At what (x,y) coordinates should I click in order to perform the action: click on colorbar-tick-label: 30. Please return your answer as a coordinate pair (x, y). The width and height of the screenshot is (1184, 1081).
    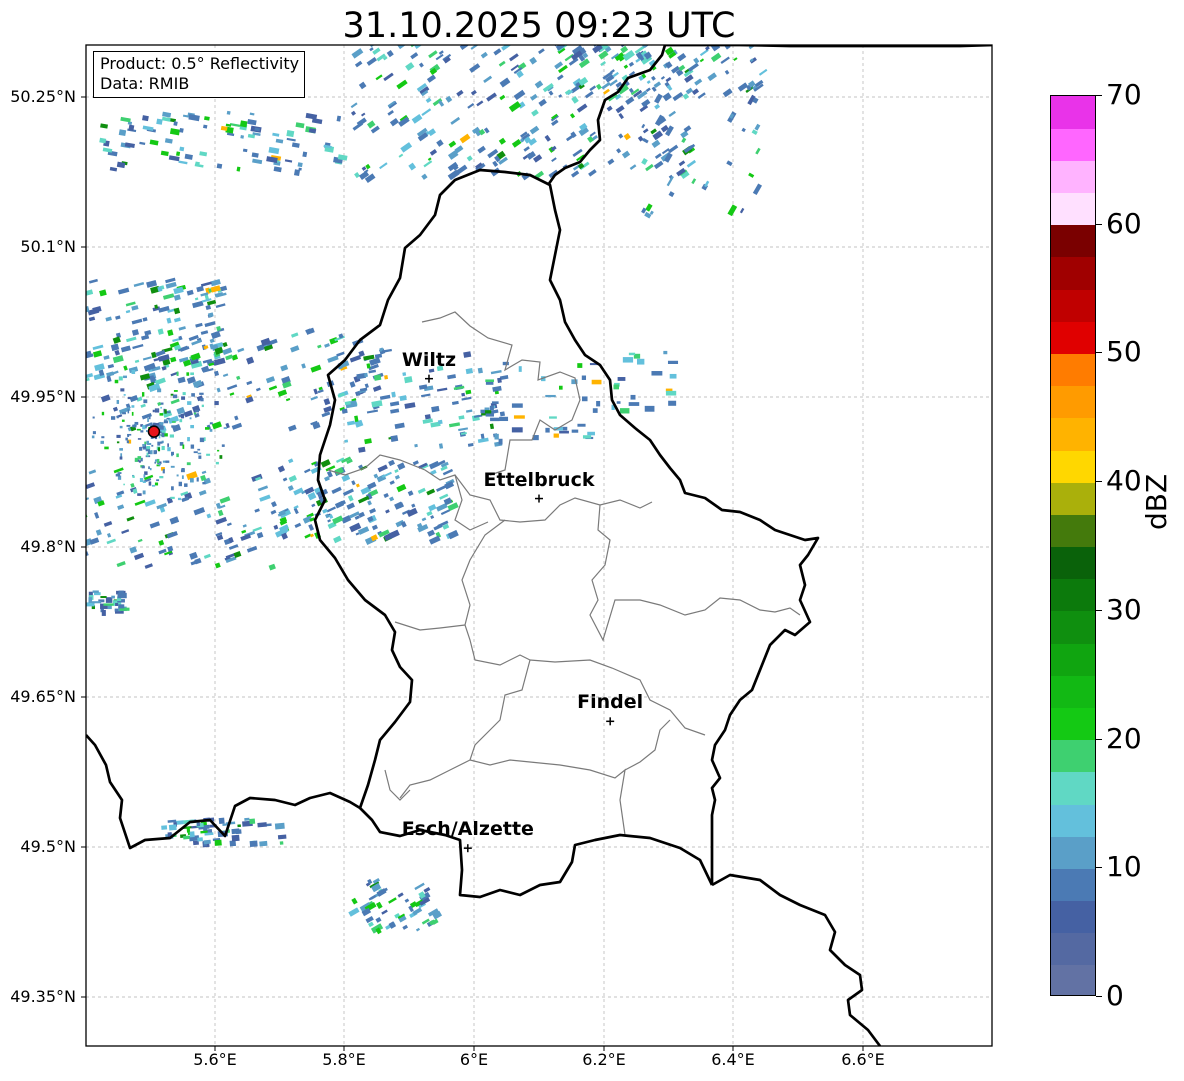
    Looking at the image, I should click on (1124, 609).